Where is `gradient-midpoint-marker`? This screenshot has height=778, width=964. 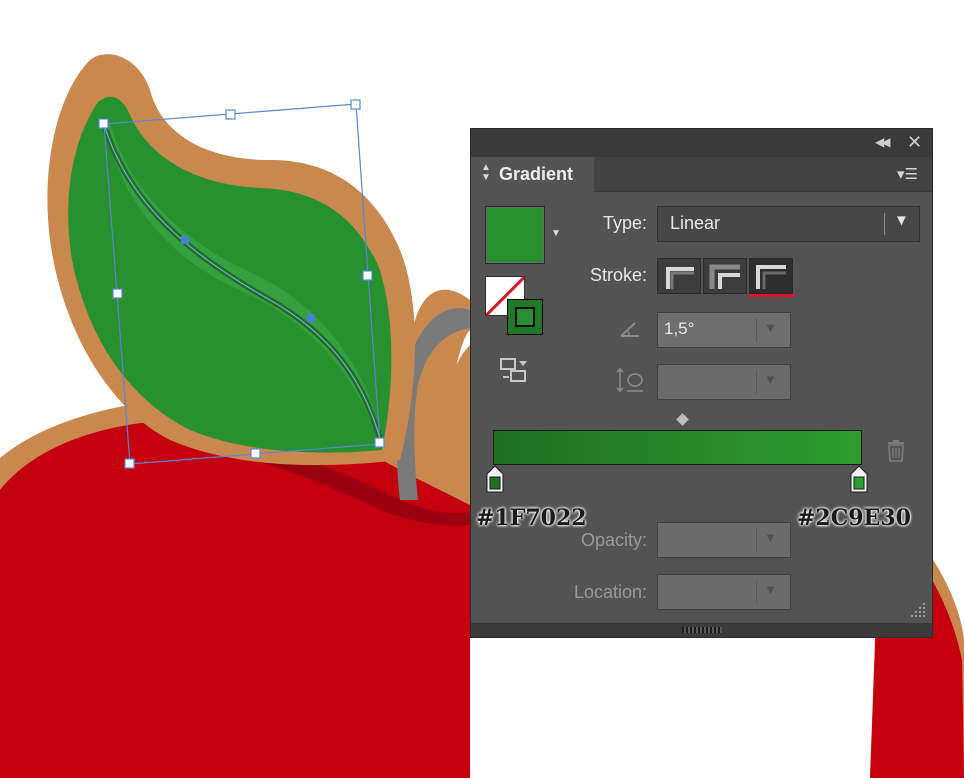
gradient-midpoint-marker is located at coordinates (682, 419).